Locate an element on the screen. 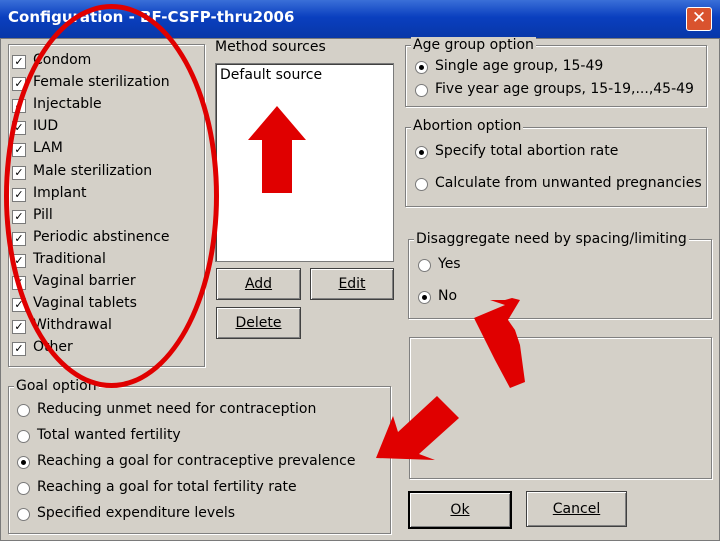  close-icon: ✕ is located at coordinates (699, 19).